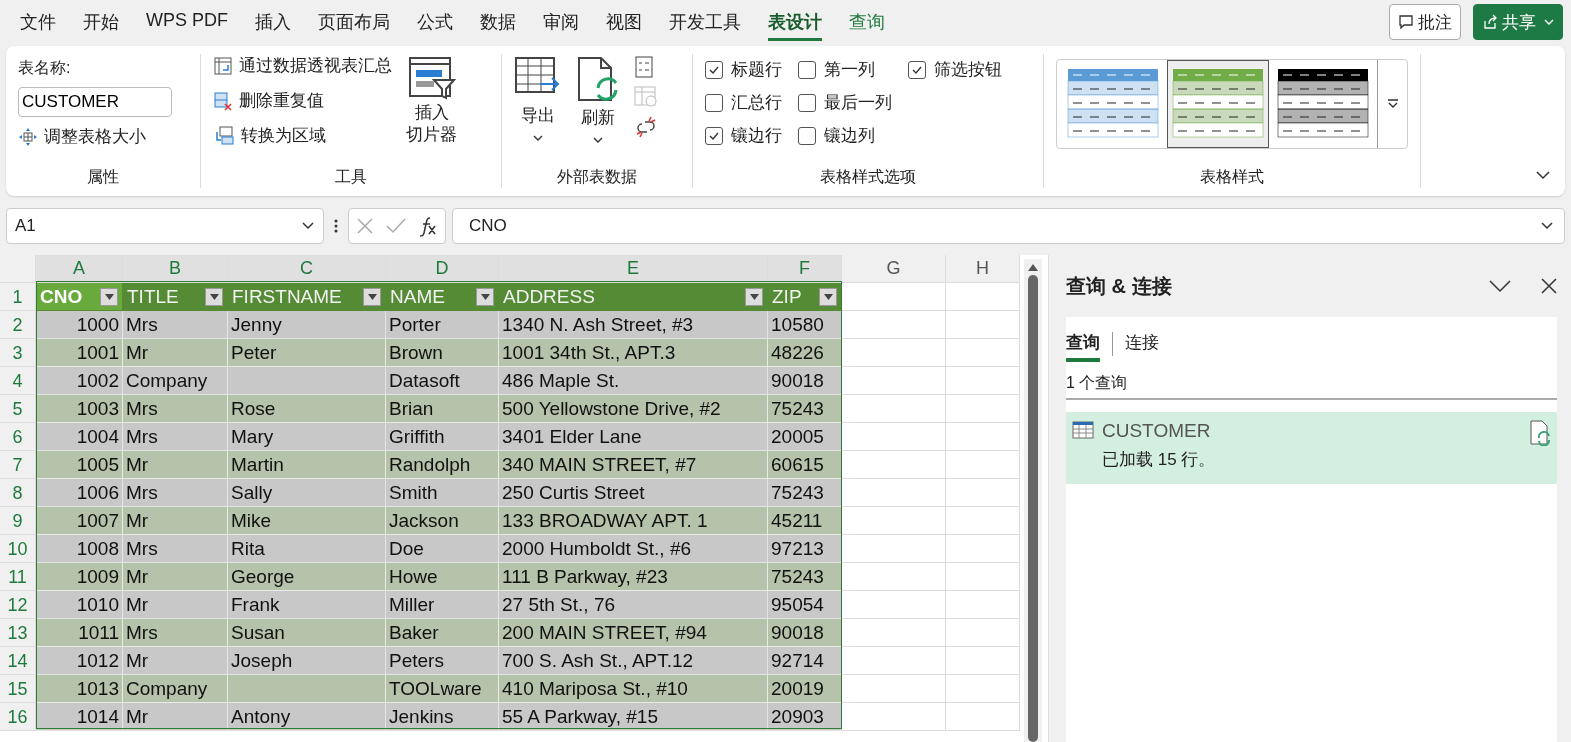 The image size is (1571, 742). I want to click on group-label: 表格样式选项, so click(868, 177).